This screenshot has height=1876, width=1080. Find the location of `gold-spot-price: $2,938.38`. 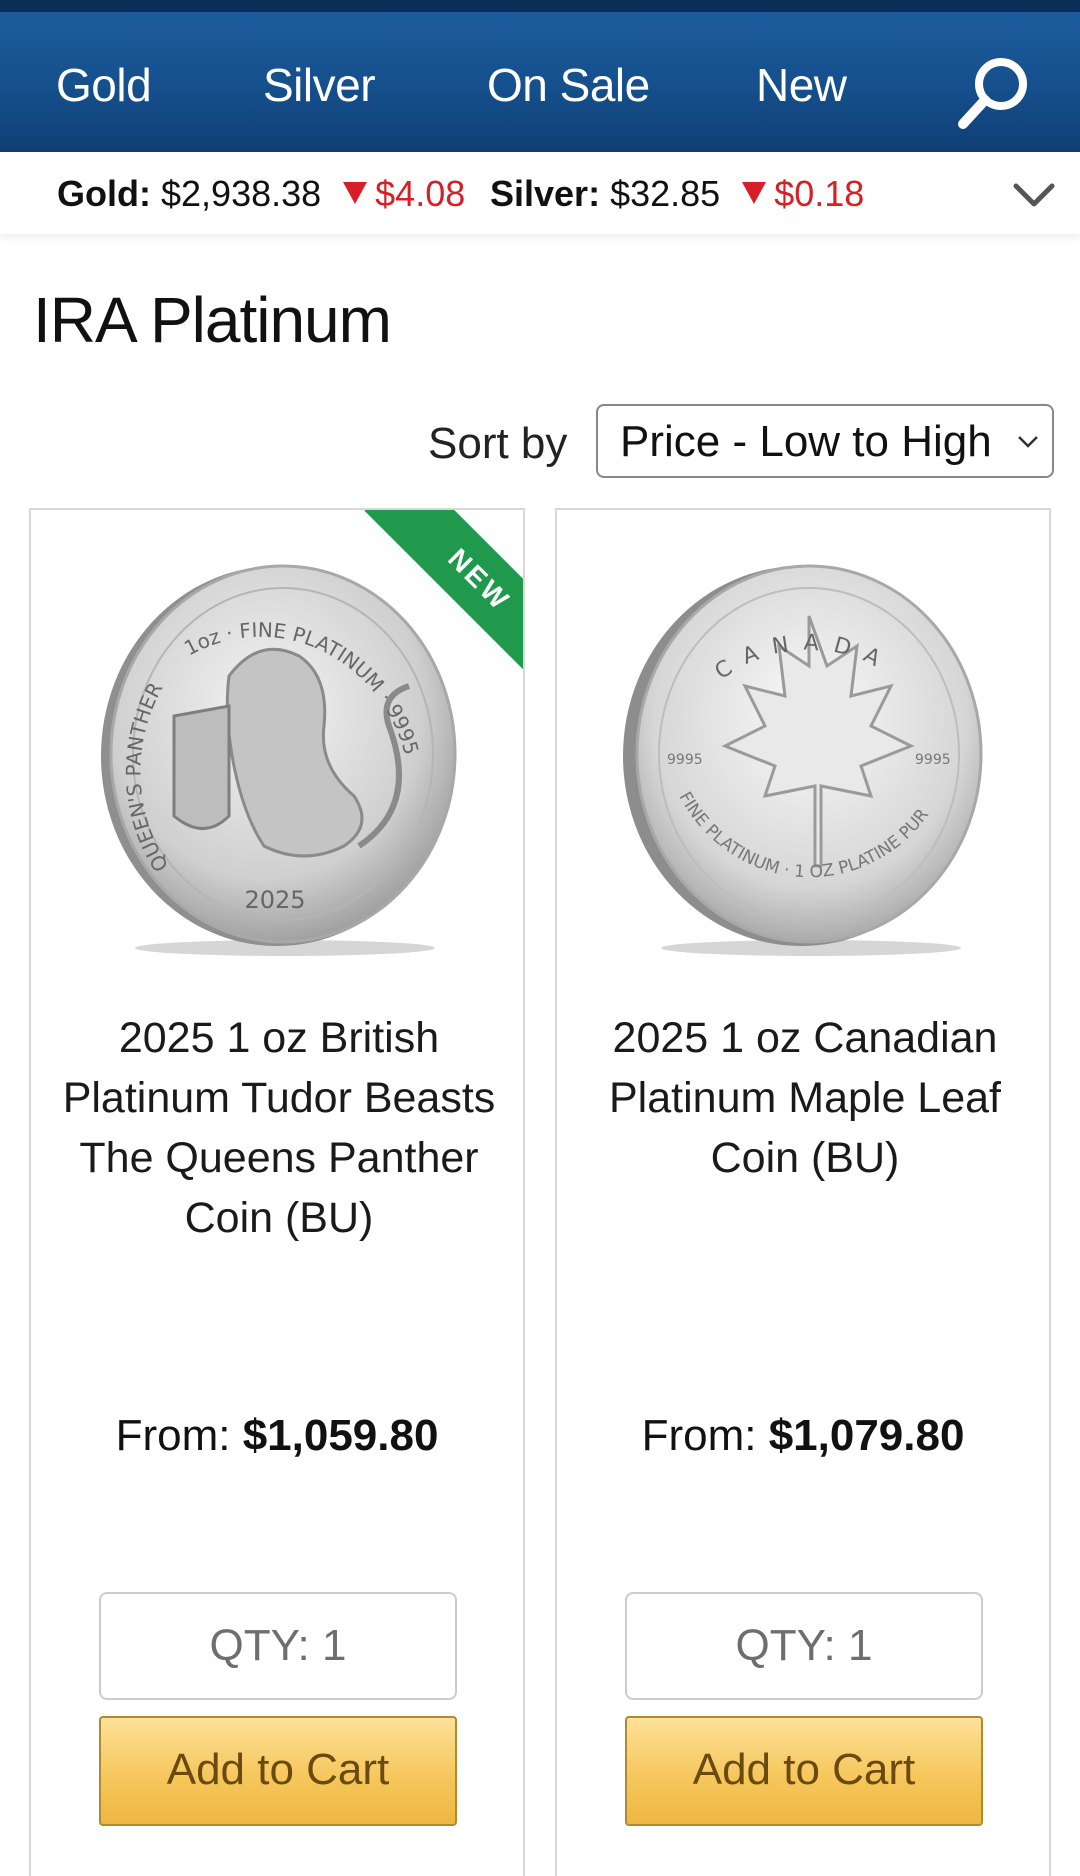

gold-spot-price: $2,938.38 is located at coordinates (241, 193).